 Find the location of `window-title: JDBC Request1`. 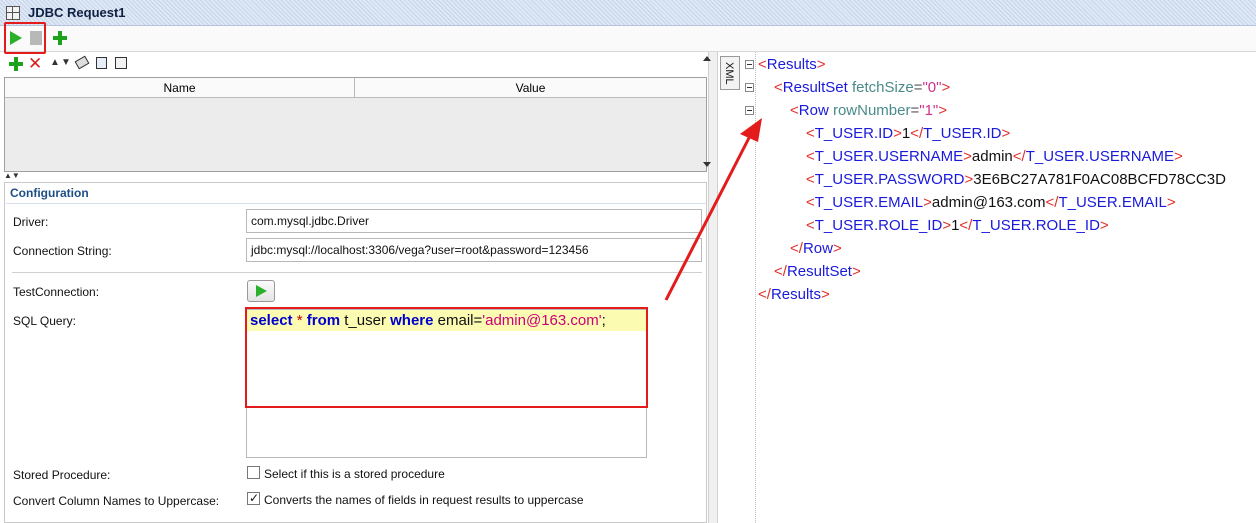

window-title: JDBC Request1 is located at coordinates (77, 12).